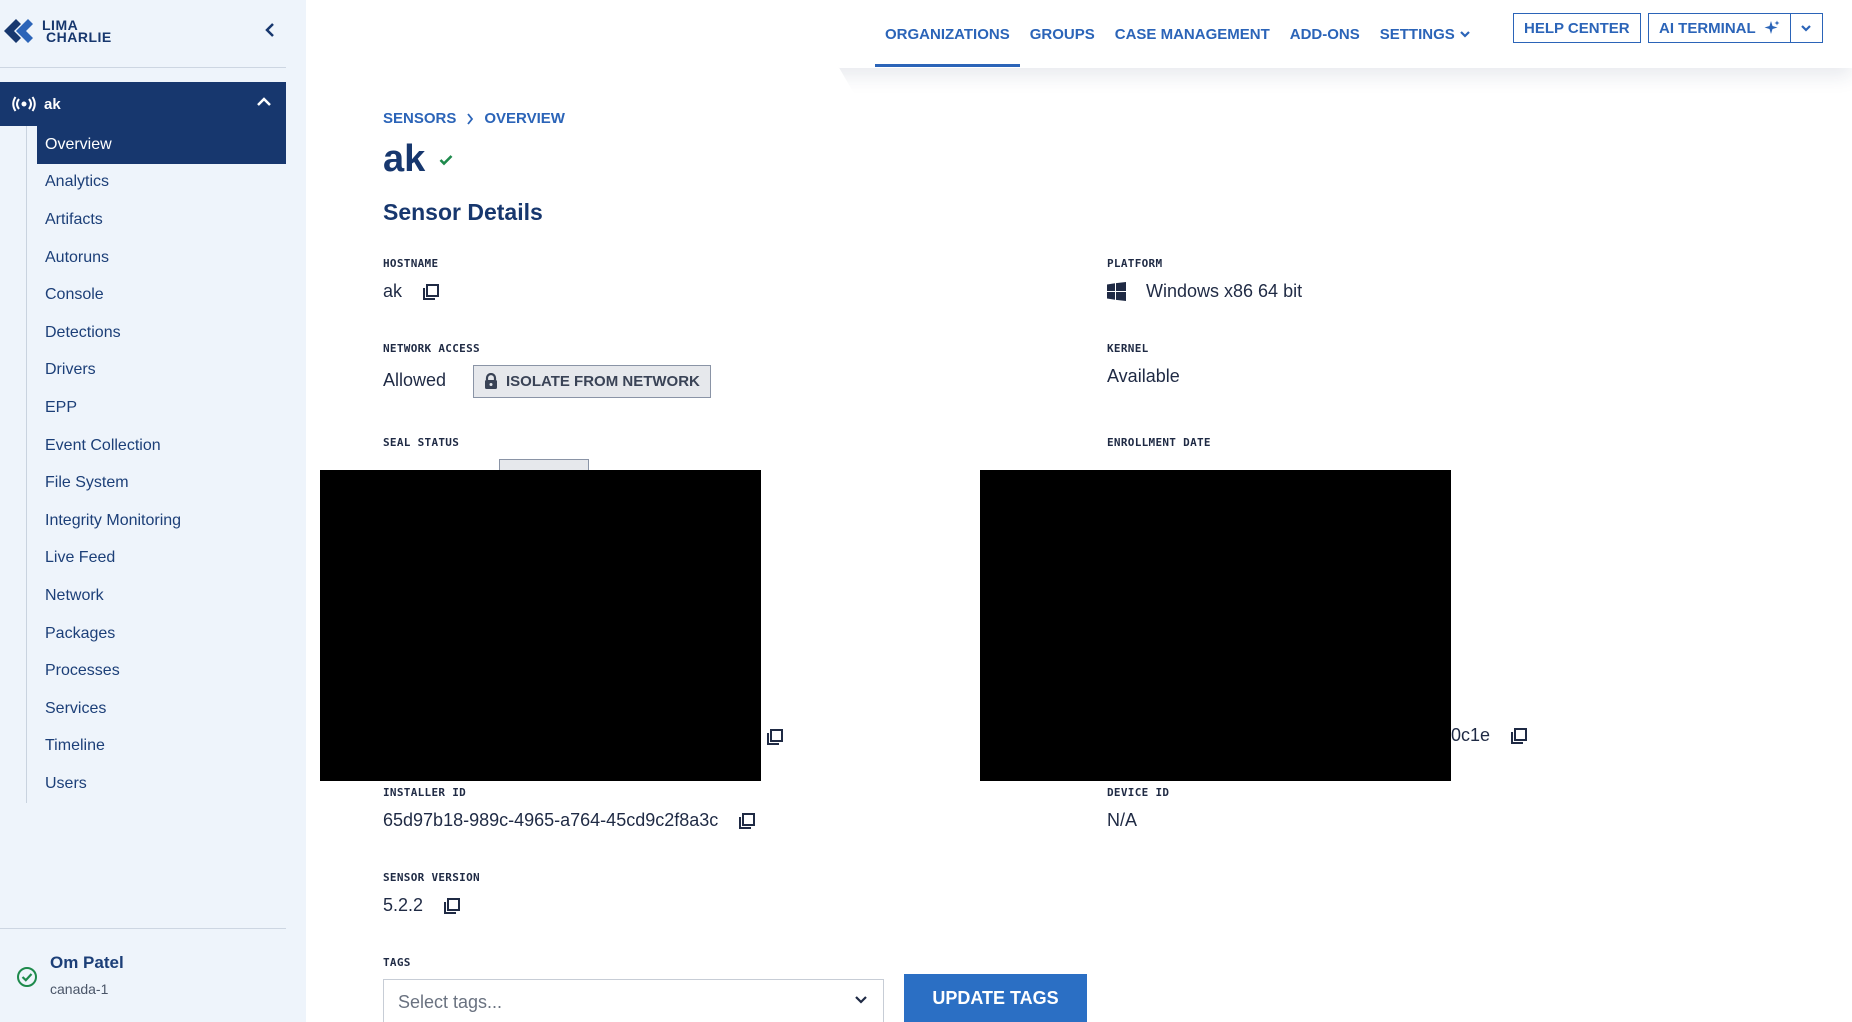 The width and height of the screenshot is (1852, 1022). I want to click on page-title: ak, so click(418, 159).